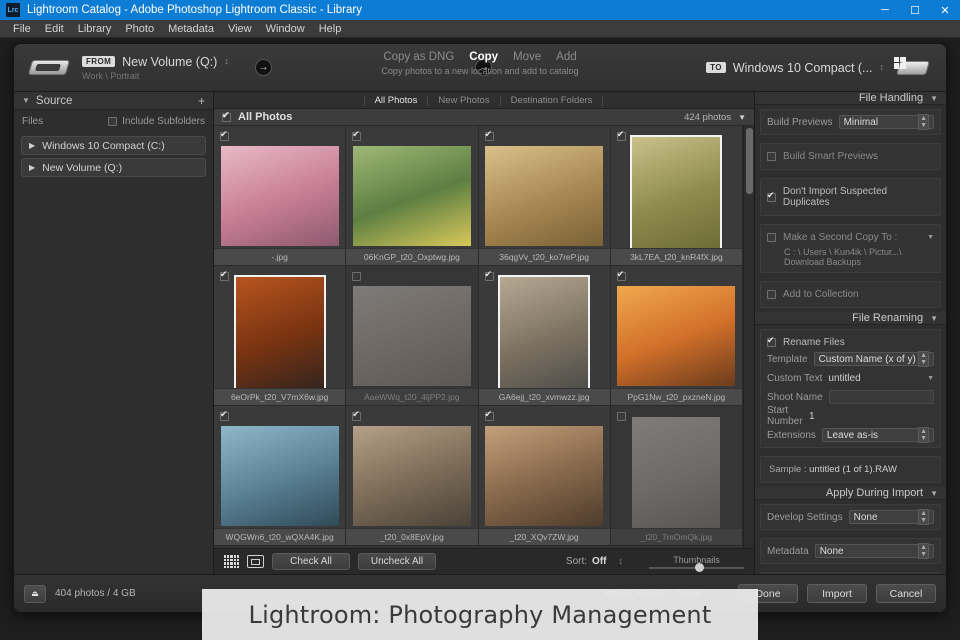  What do you see at coordinates (885, 10) in the screenshot?
I see `minimize-button: ─` at bounding box center [885, 10].